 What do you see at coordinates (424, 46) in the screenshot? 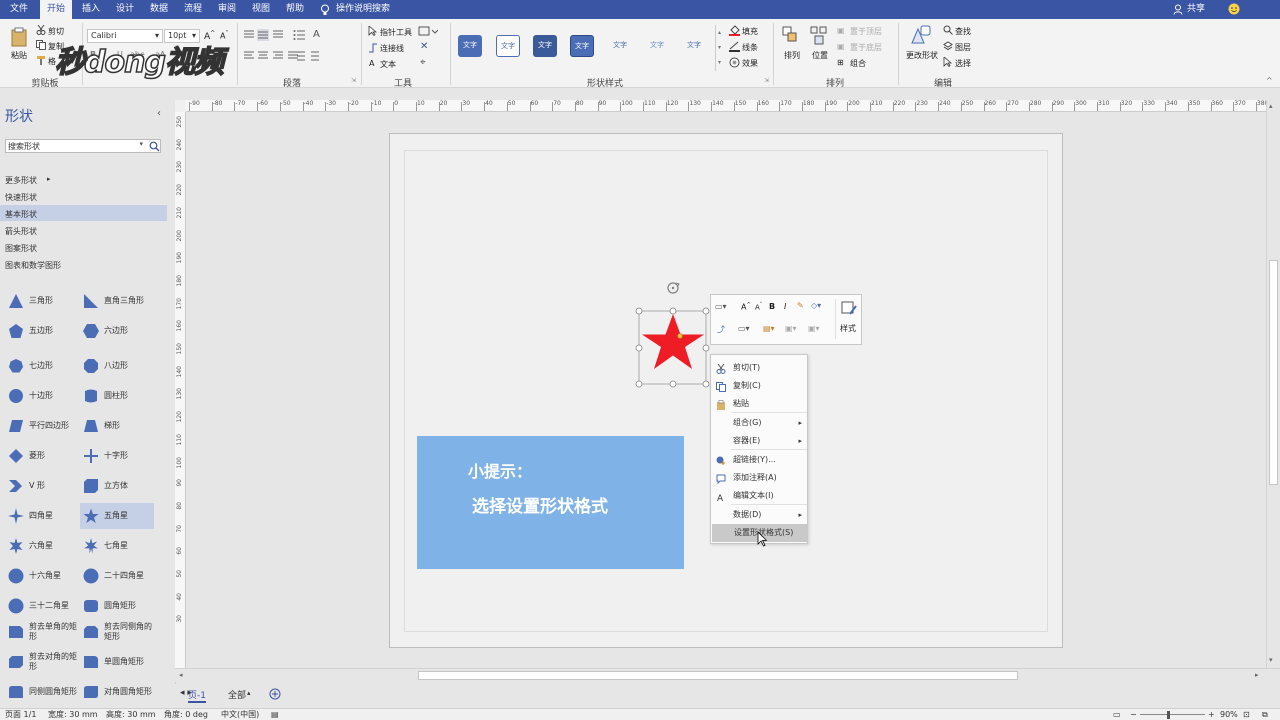
I see `close-icon: ✕` at bounding box center [424, 46].